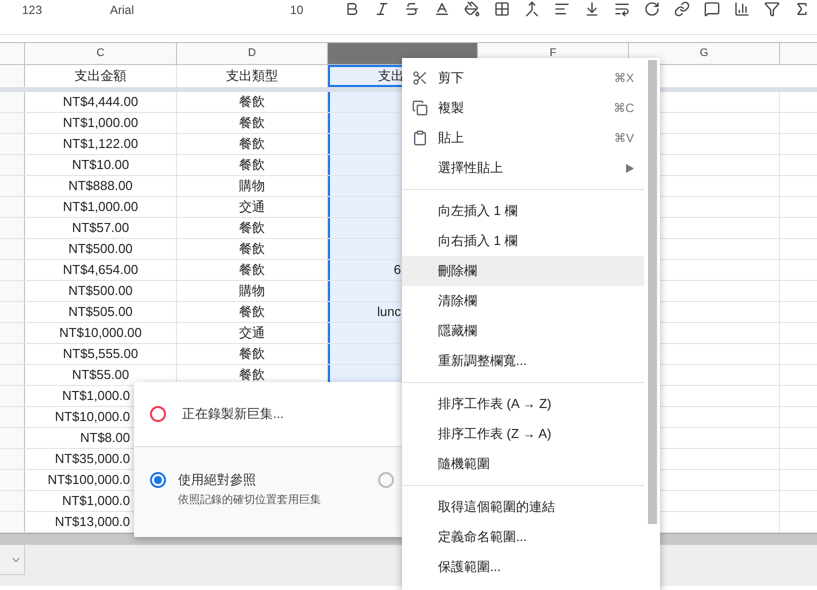 The image size is (817, 590). I want to click on shortcut-label: ⌘V, so click(624, 138).